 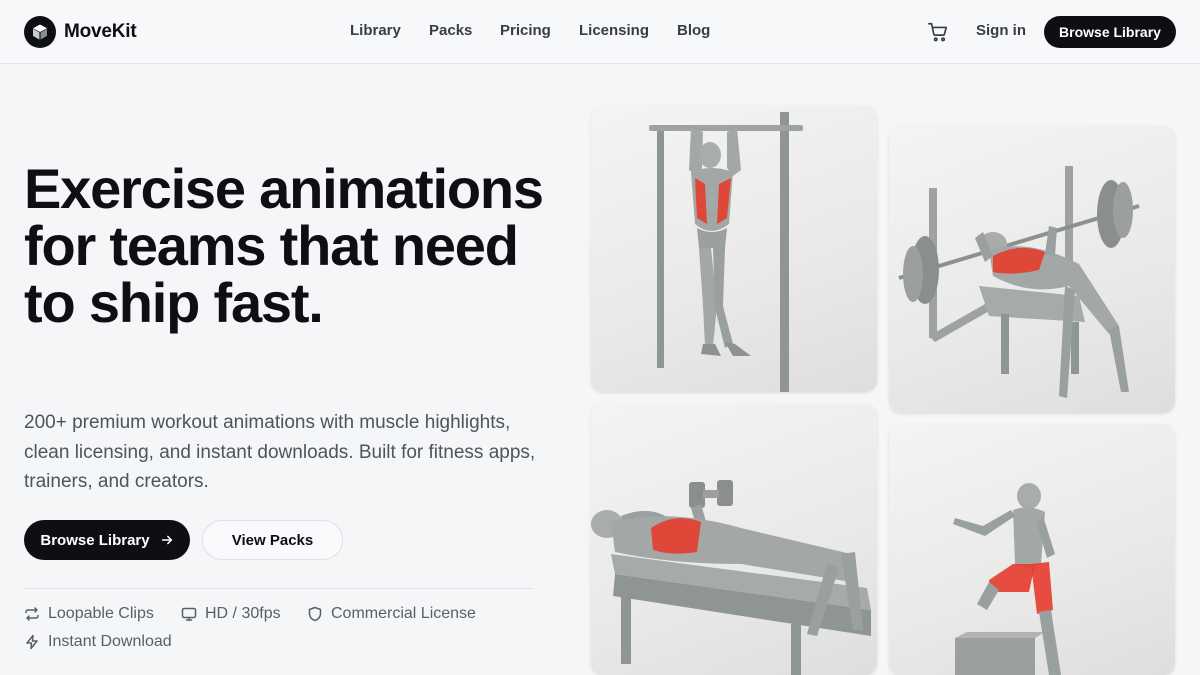 I want to click on dumbbell-bench-press-card, so click(x=734, y=539).